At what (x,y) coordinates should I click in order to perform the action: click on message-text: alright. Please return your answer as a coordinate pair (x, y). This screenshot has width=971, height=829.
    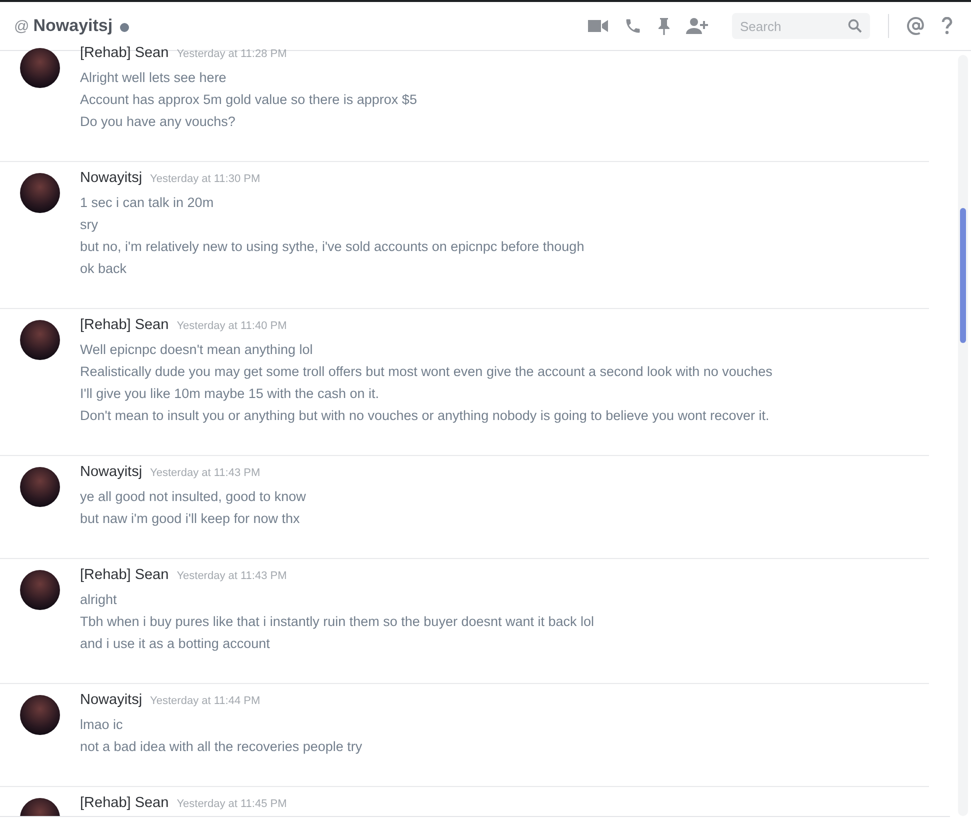
    Looking at the image, I should click on (99, 600).